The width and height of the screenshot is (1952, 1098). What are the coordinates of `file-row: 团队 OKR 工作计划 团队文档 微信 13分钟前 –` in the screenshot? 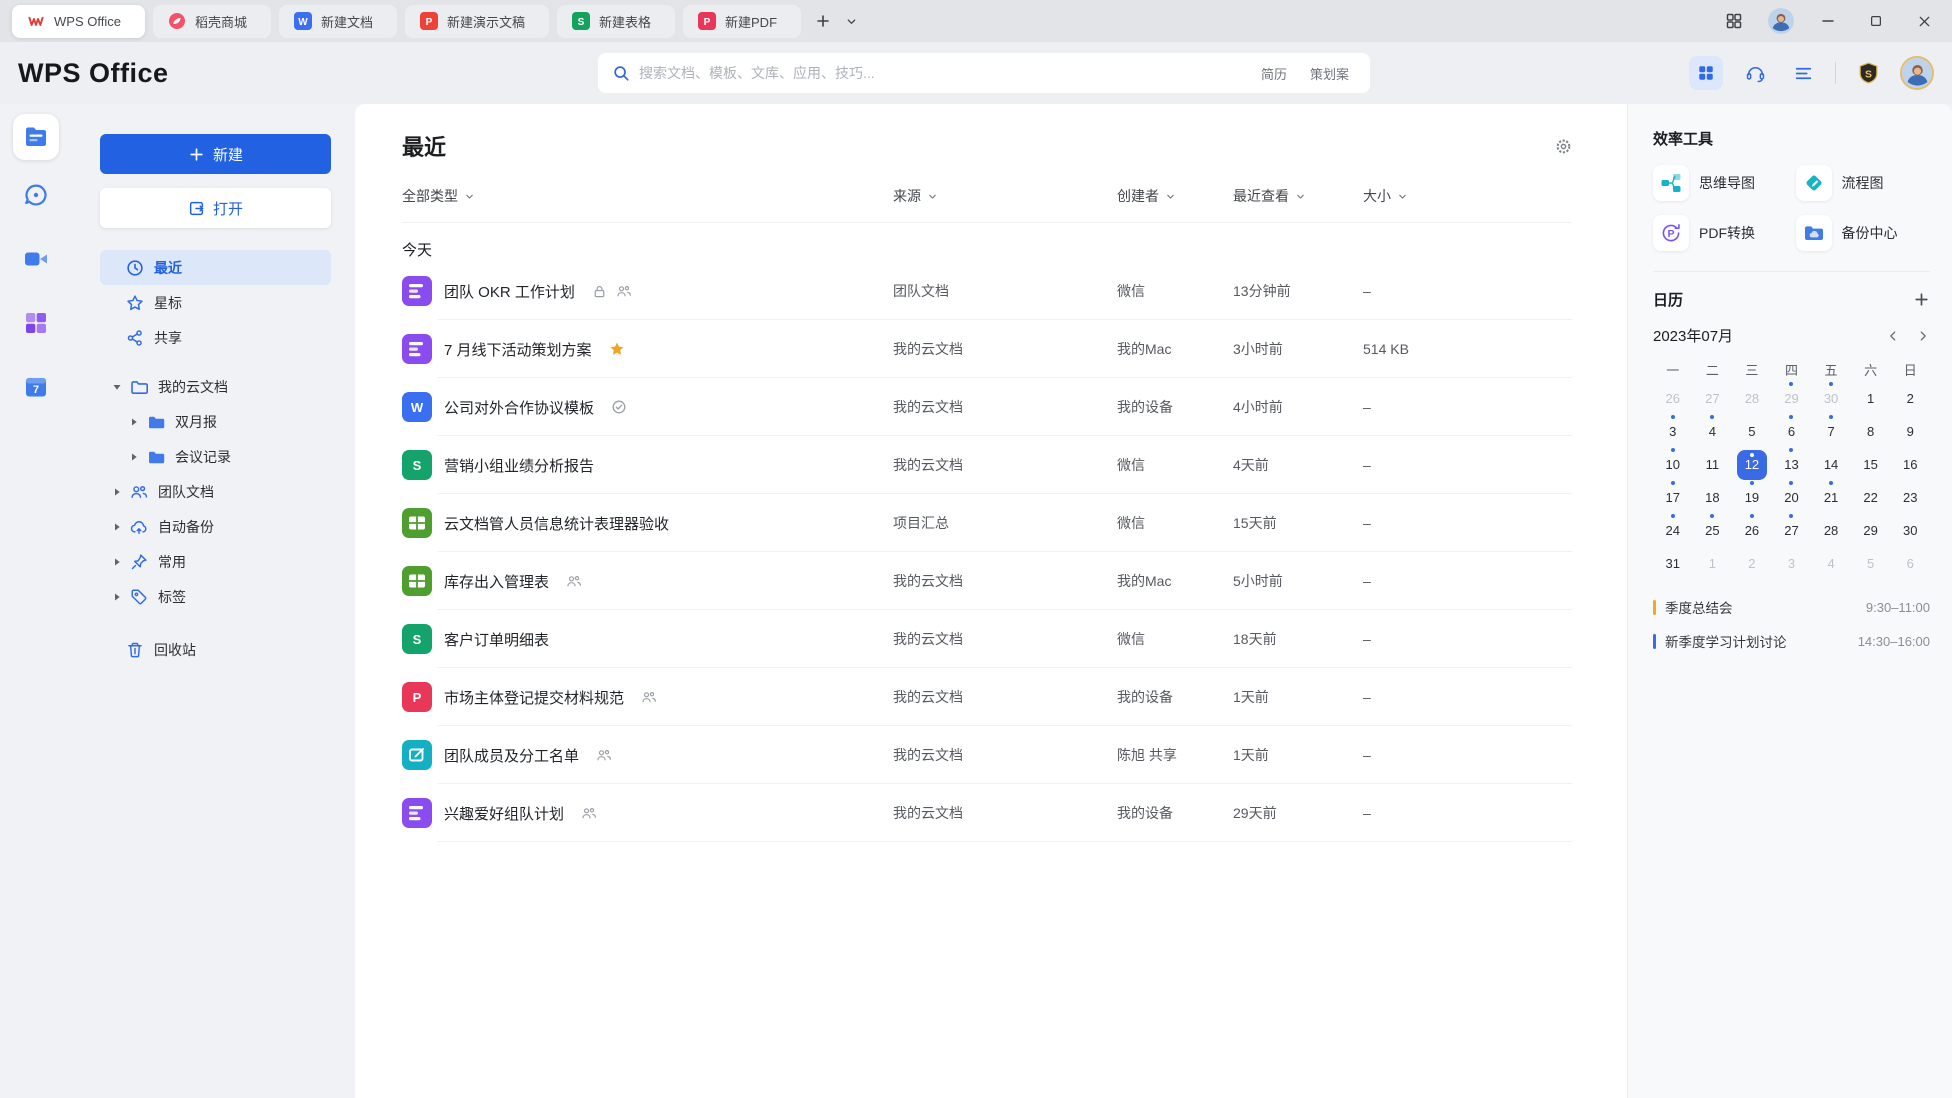 It's located at (987, 291).